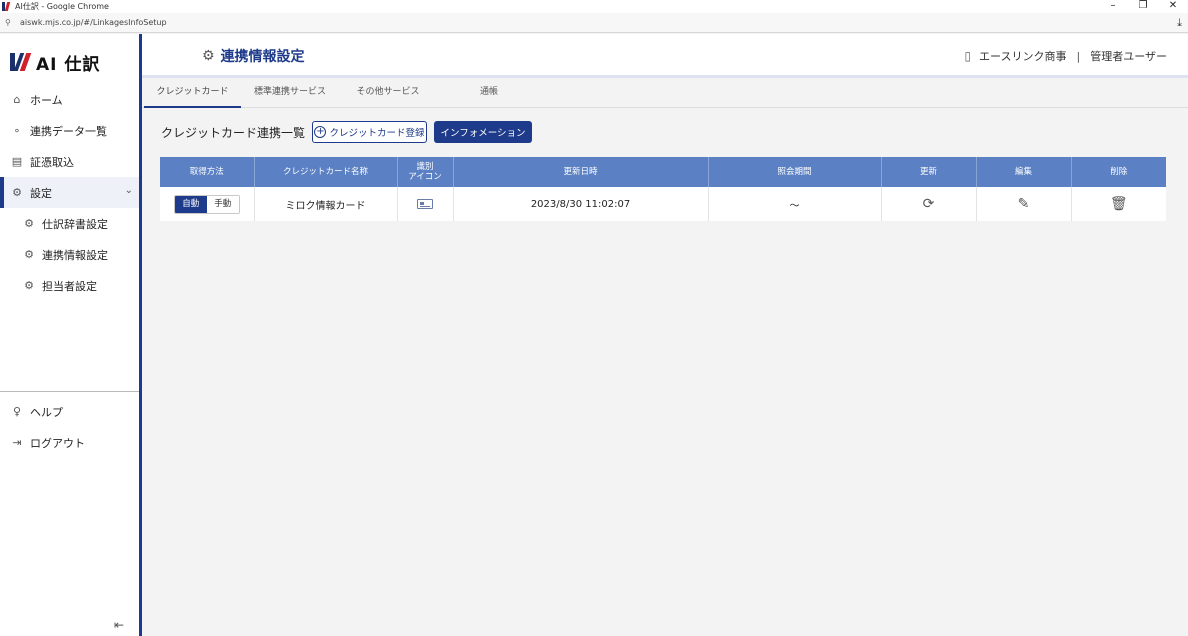 The image size is (1188, 636). What do you see at coordinates (29, 223) in the screenshot?
I see `dictionary-settings-icon: ⚙` at bounding box center [29, 223].